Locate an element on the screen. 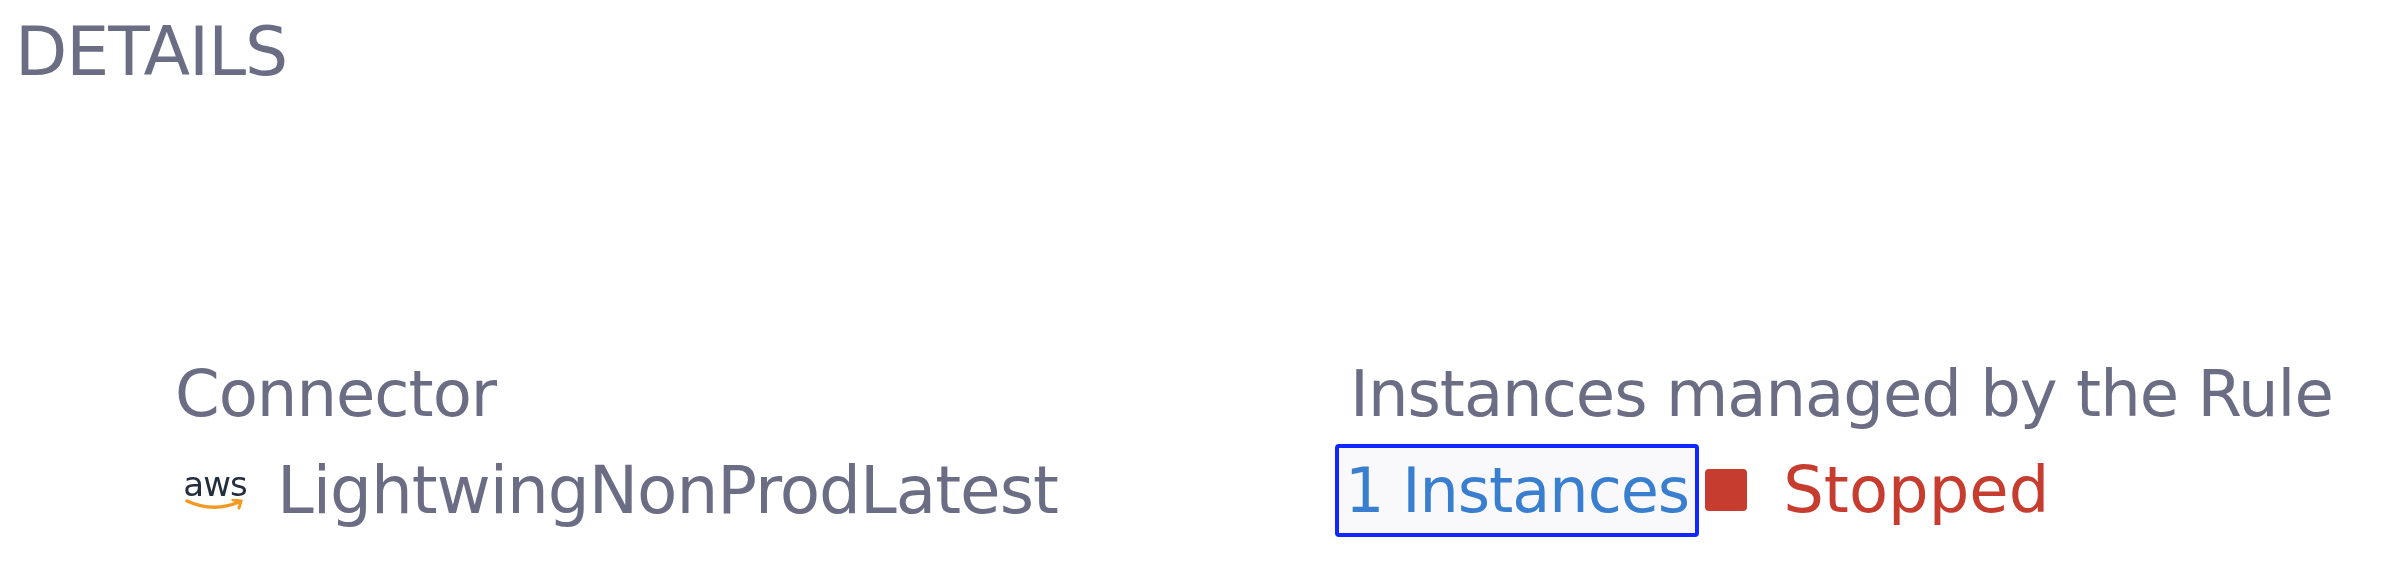 The image size is (2386, 588). connector-name: LightwingNonProdLatest is located at coordinates (667, 490).